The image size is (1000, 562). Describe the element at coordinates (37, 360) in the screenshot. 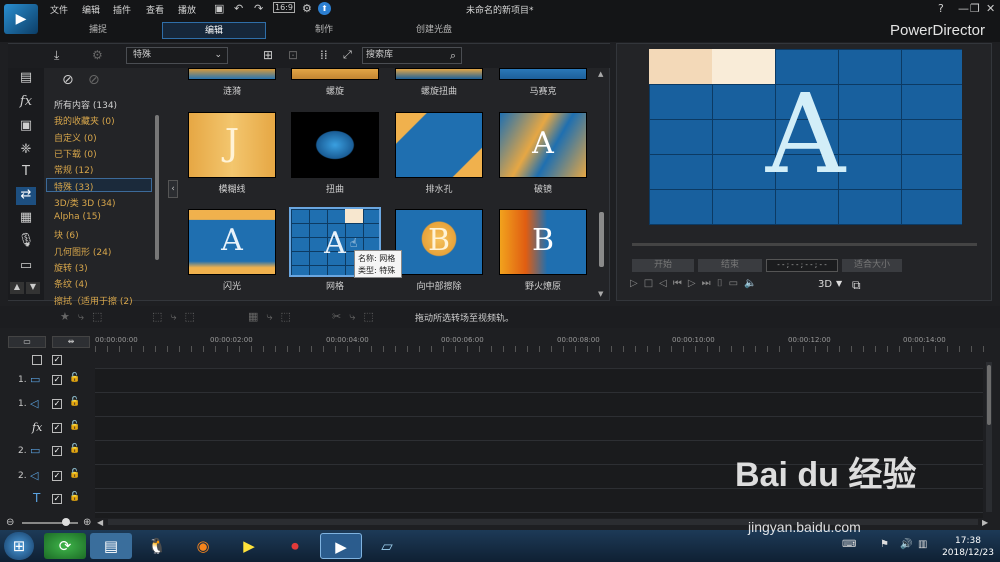

I see `all-tracks-thumb-checkbox` at that location.